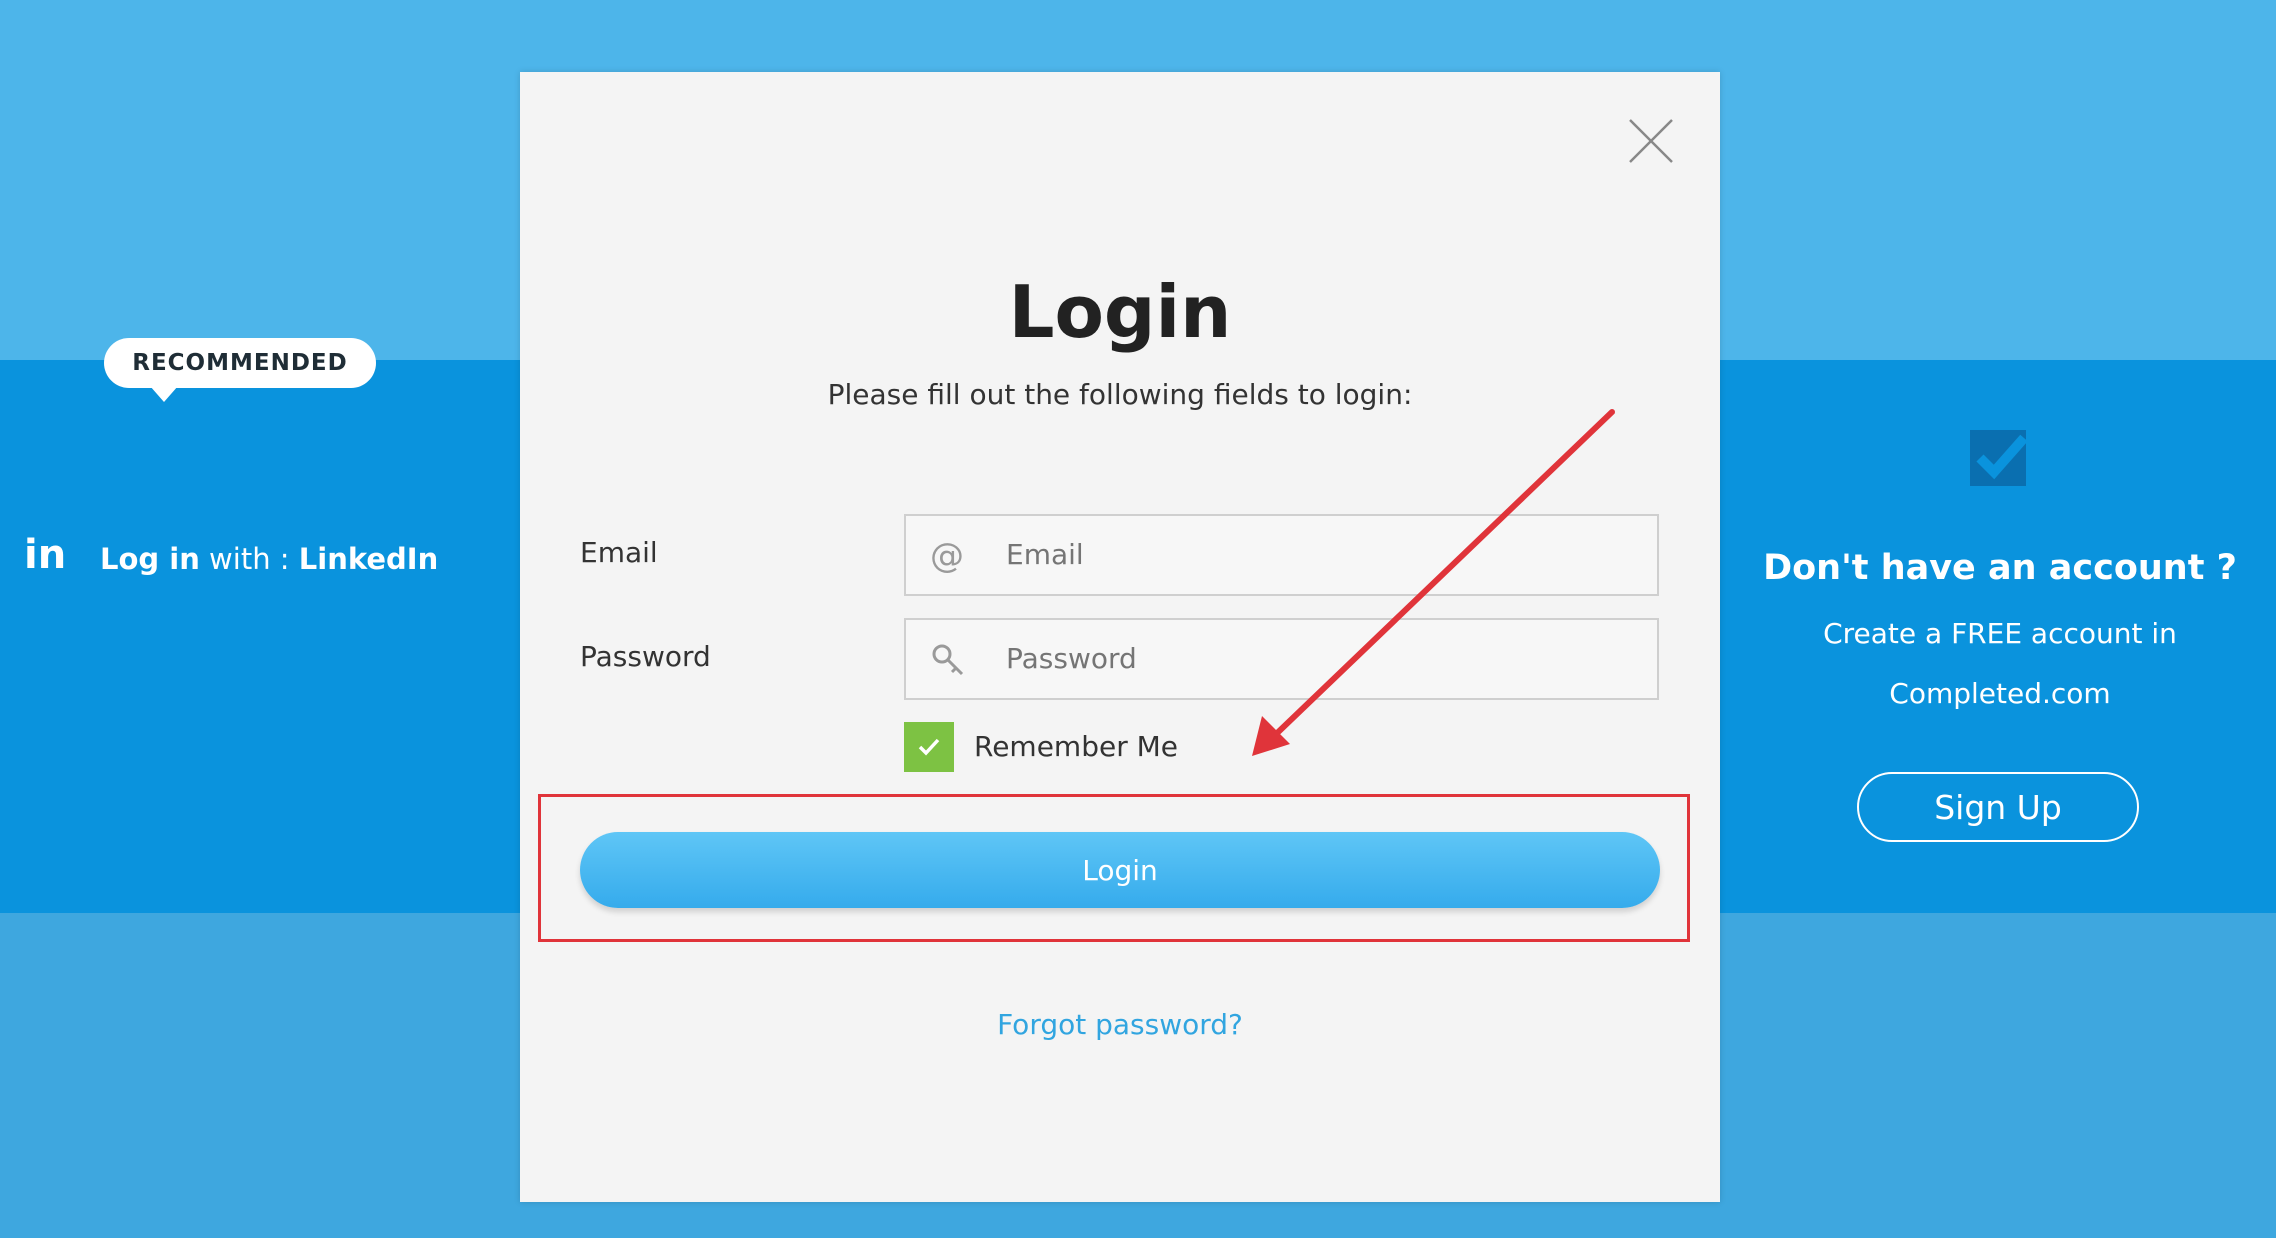  Describe the element at coordinates (1316, 659) in the screenshot. I see `password-input` at that location.